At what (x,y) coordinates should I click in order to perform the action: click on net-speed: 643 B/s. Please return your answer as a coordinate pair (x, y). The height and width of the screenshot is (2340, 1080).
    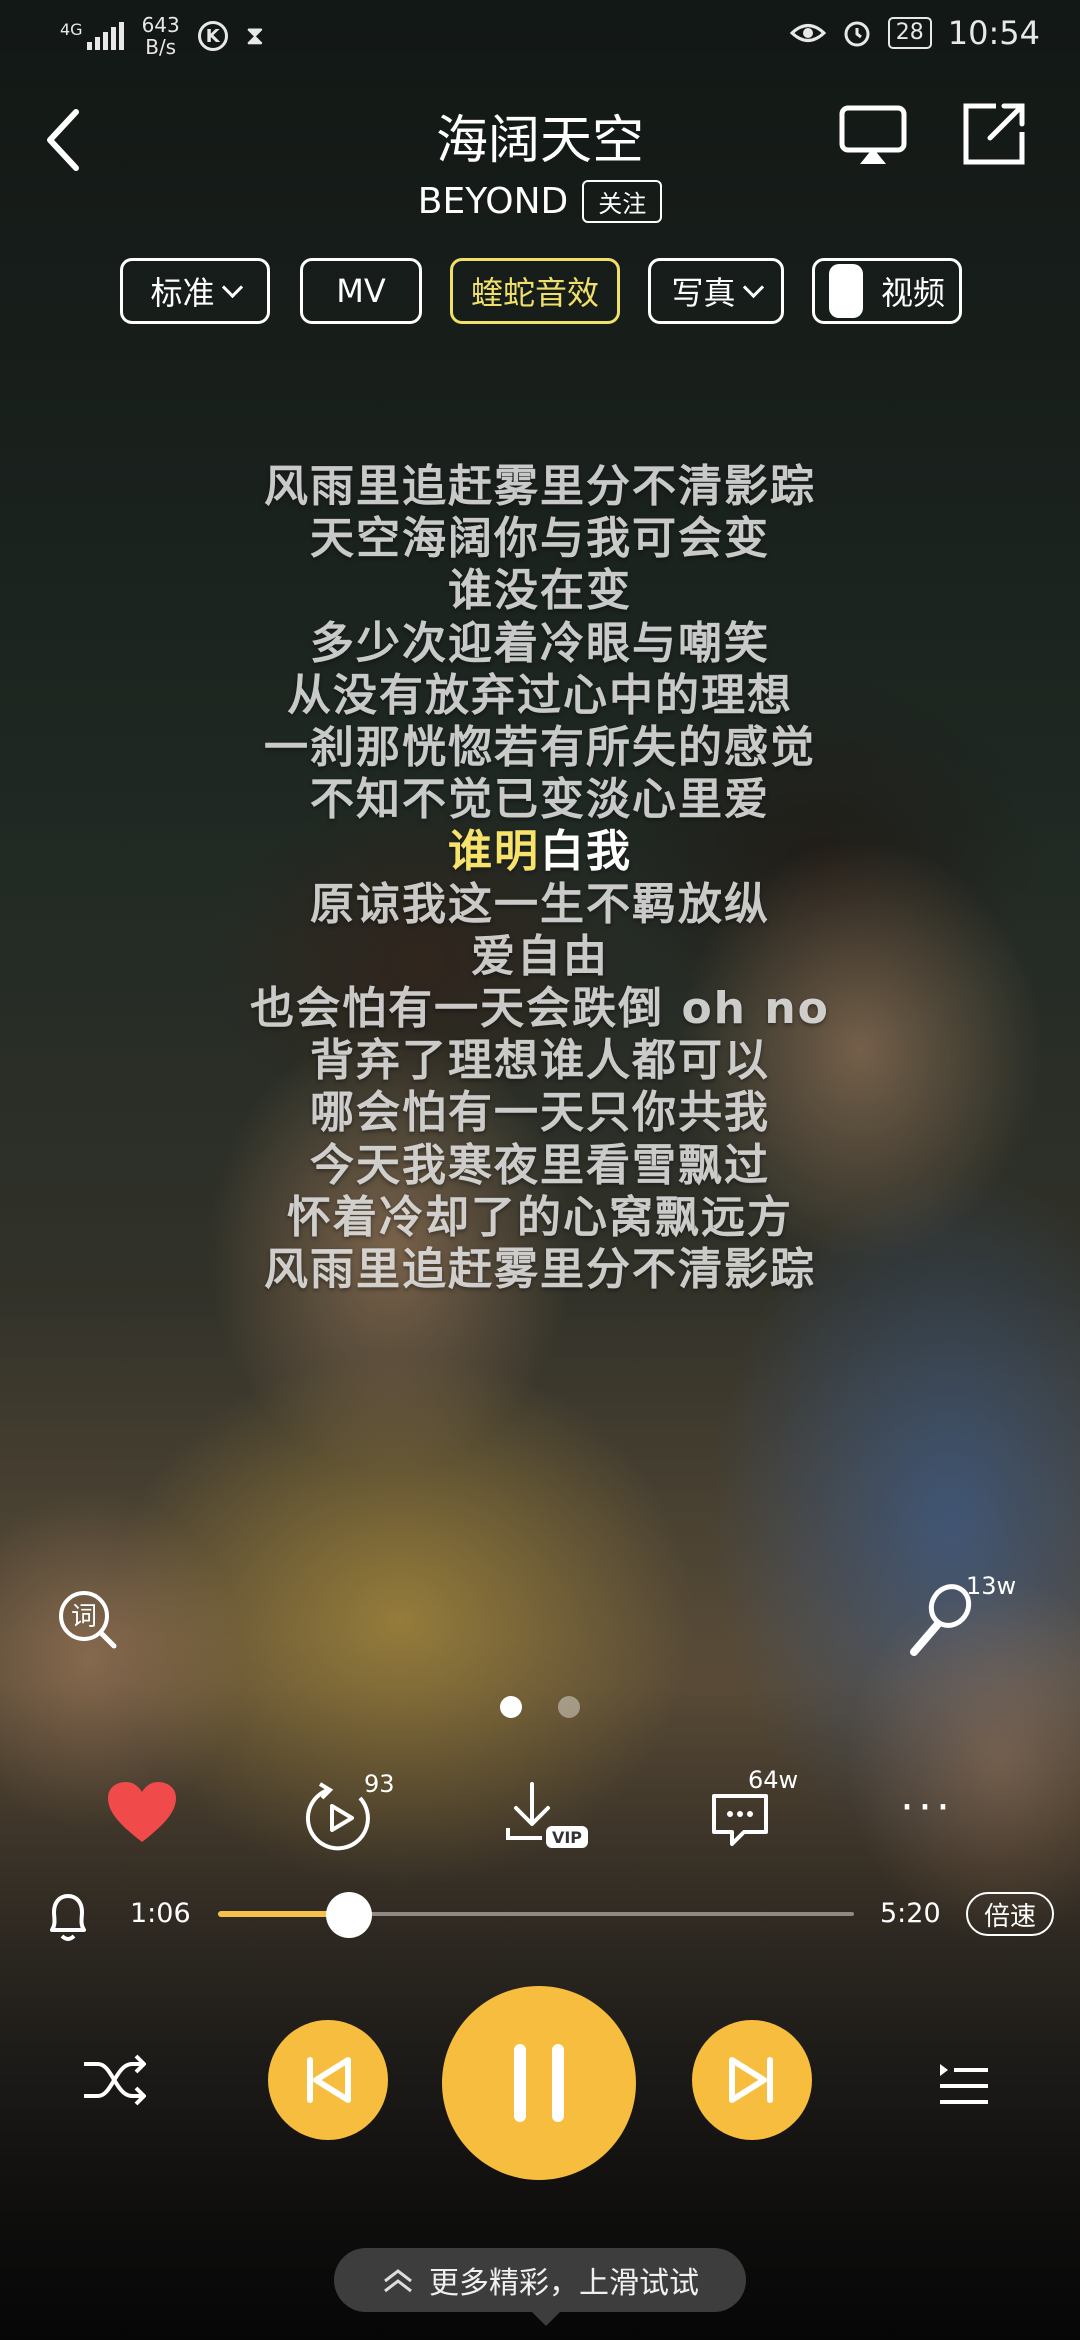
    Looking at the image, I should click on (160, 36).